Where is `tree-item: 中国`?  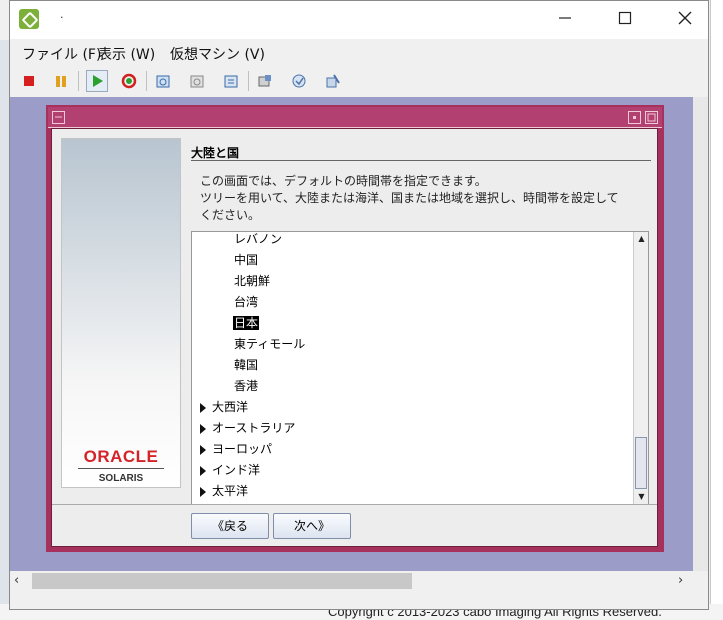
tree-item: 中国 is located at coordinates (246, 260).